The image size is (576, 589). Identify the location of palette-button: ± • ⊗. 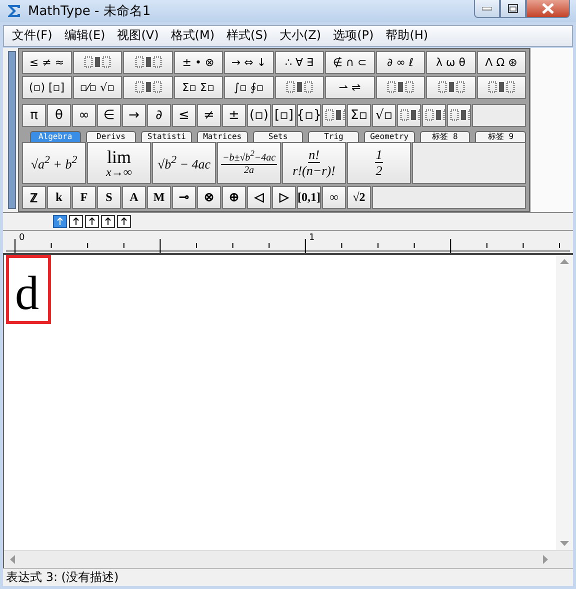
(198, 62).